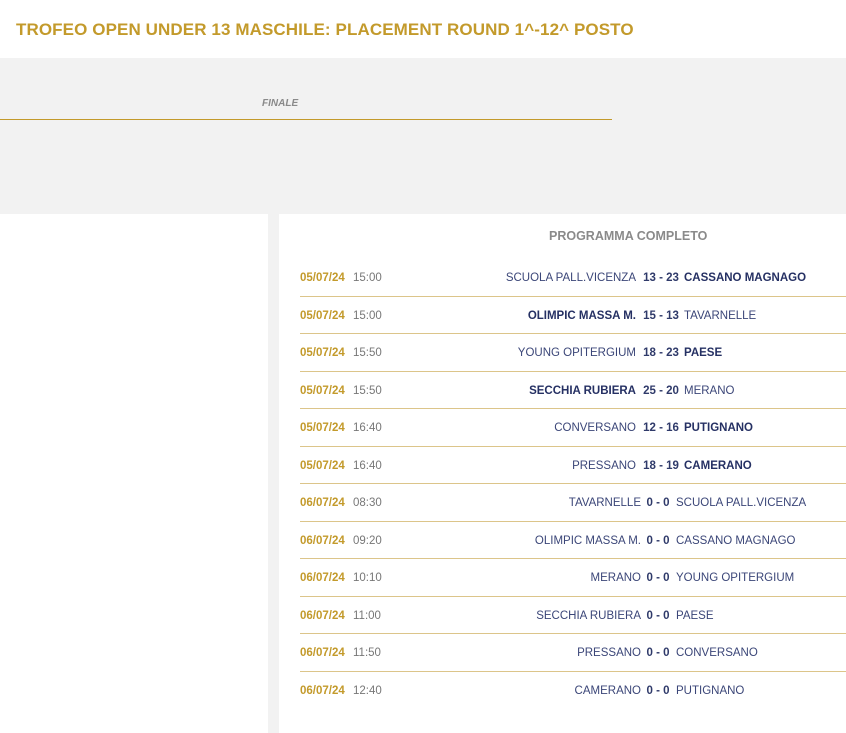 Image resolution: width=846 pixels, height=733 pixels. What do you see at coordinates (661, 315) in the screenshot?
I see `match-score: 15 - 13` at bounding box center [661, 315].